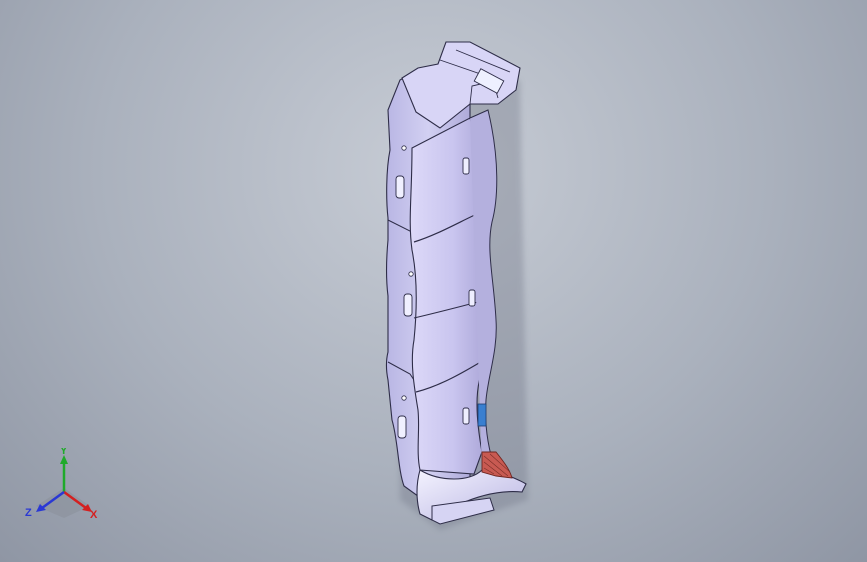  I want to click on z-axis-label: Z, so click(28, 513).